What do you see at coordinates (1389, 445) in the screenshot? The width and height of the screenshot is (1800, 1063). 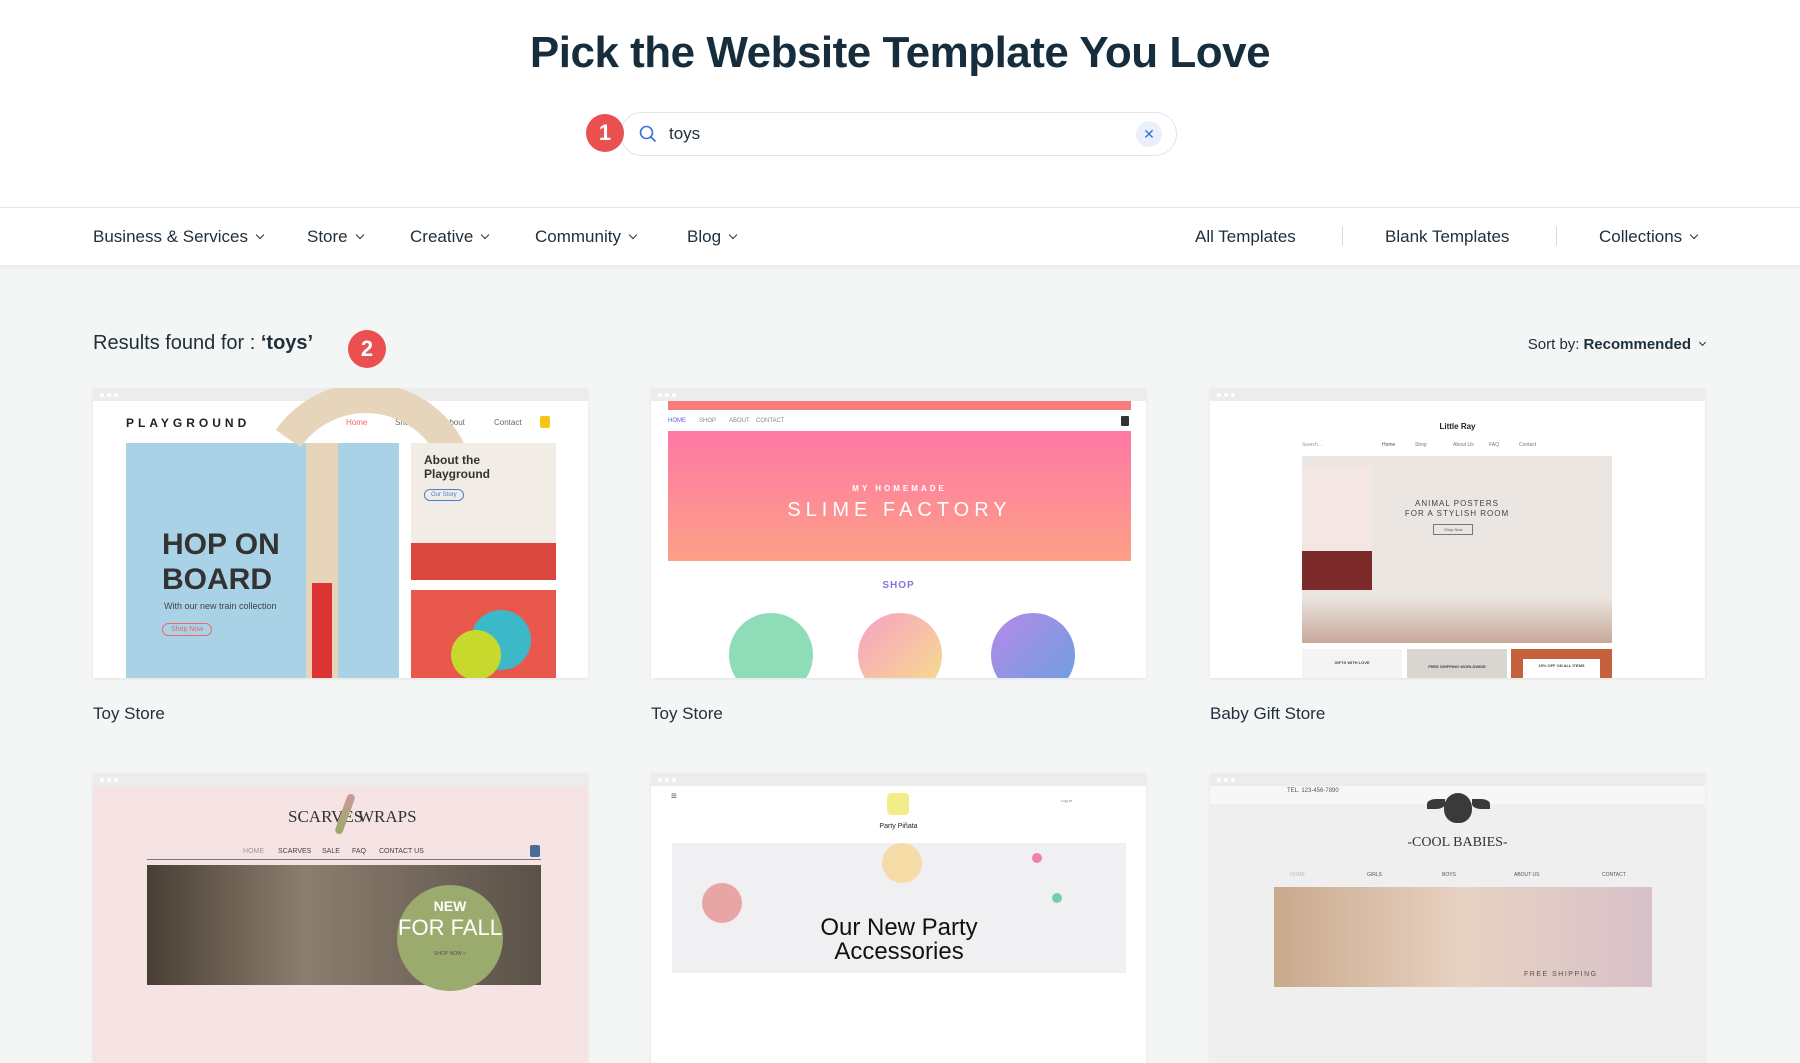 I see `preview-nav: Home` at bounding box center [1389, 445].